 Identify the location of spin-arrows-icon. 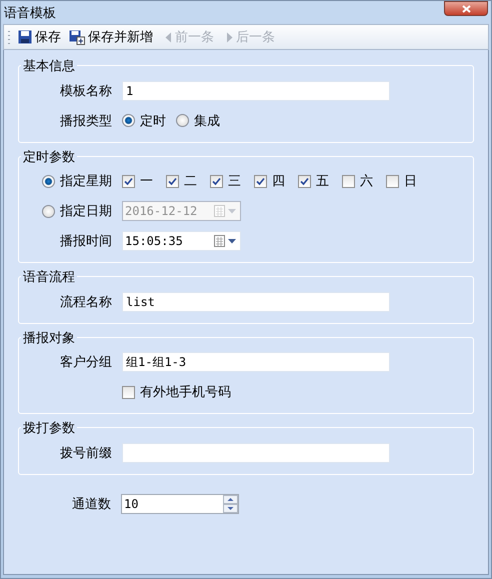
(230, 503).